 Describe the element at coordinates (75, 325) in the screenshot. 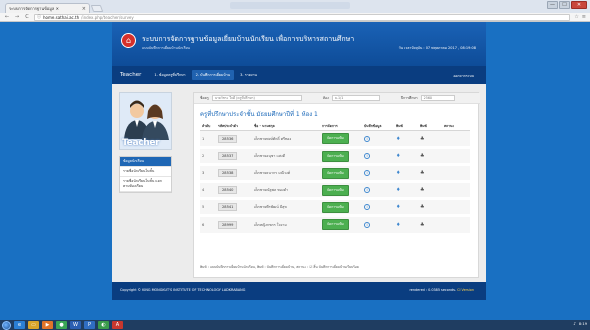

I see `word-taskbar-icon: W` at that location.